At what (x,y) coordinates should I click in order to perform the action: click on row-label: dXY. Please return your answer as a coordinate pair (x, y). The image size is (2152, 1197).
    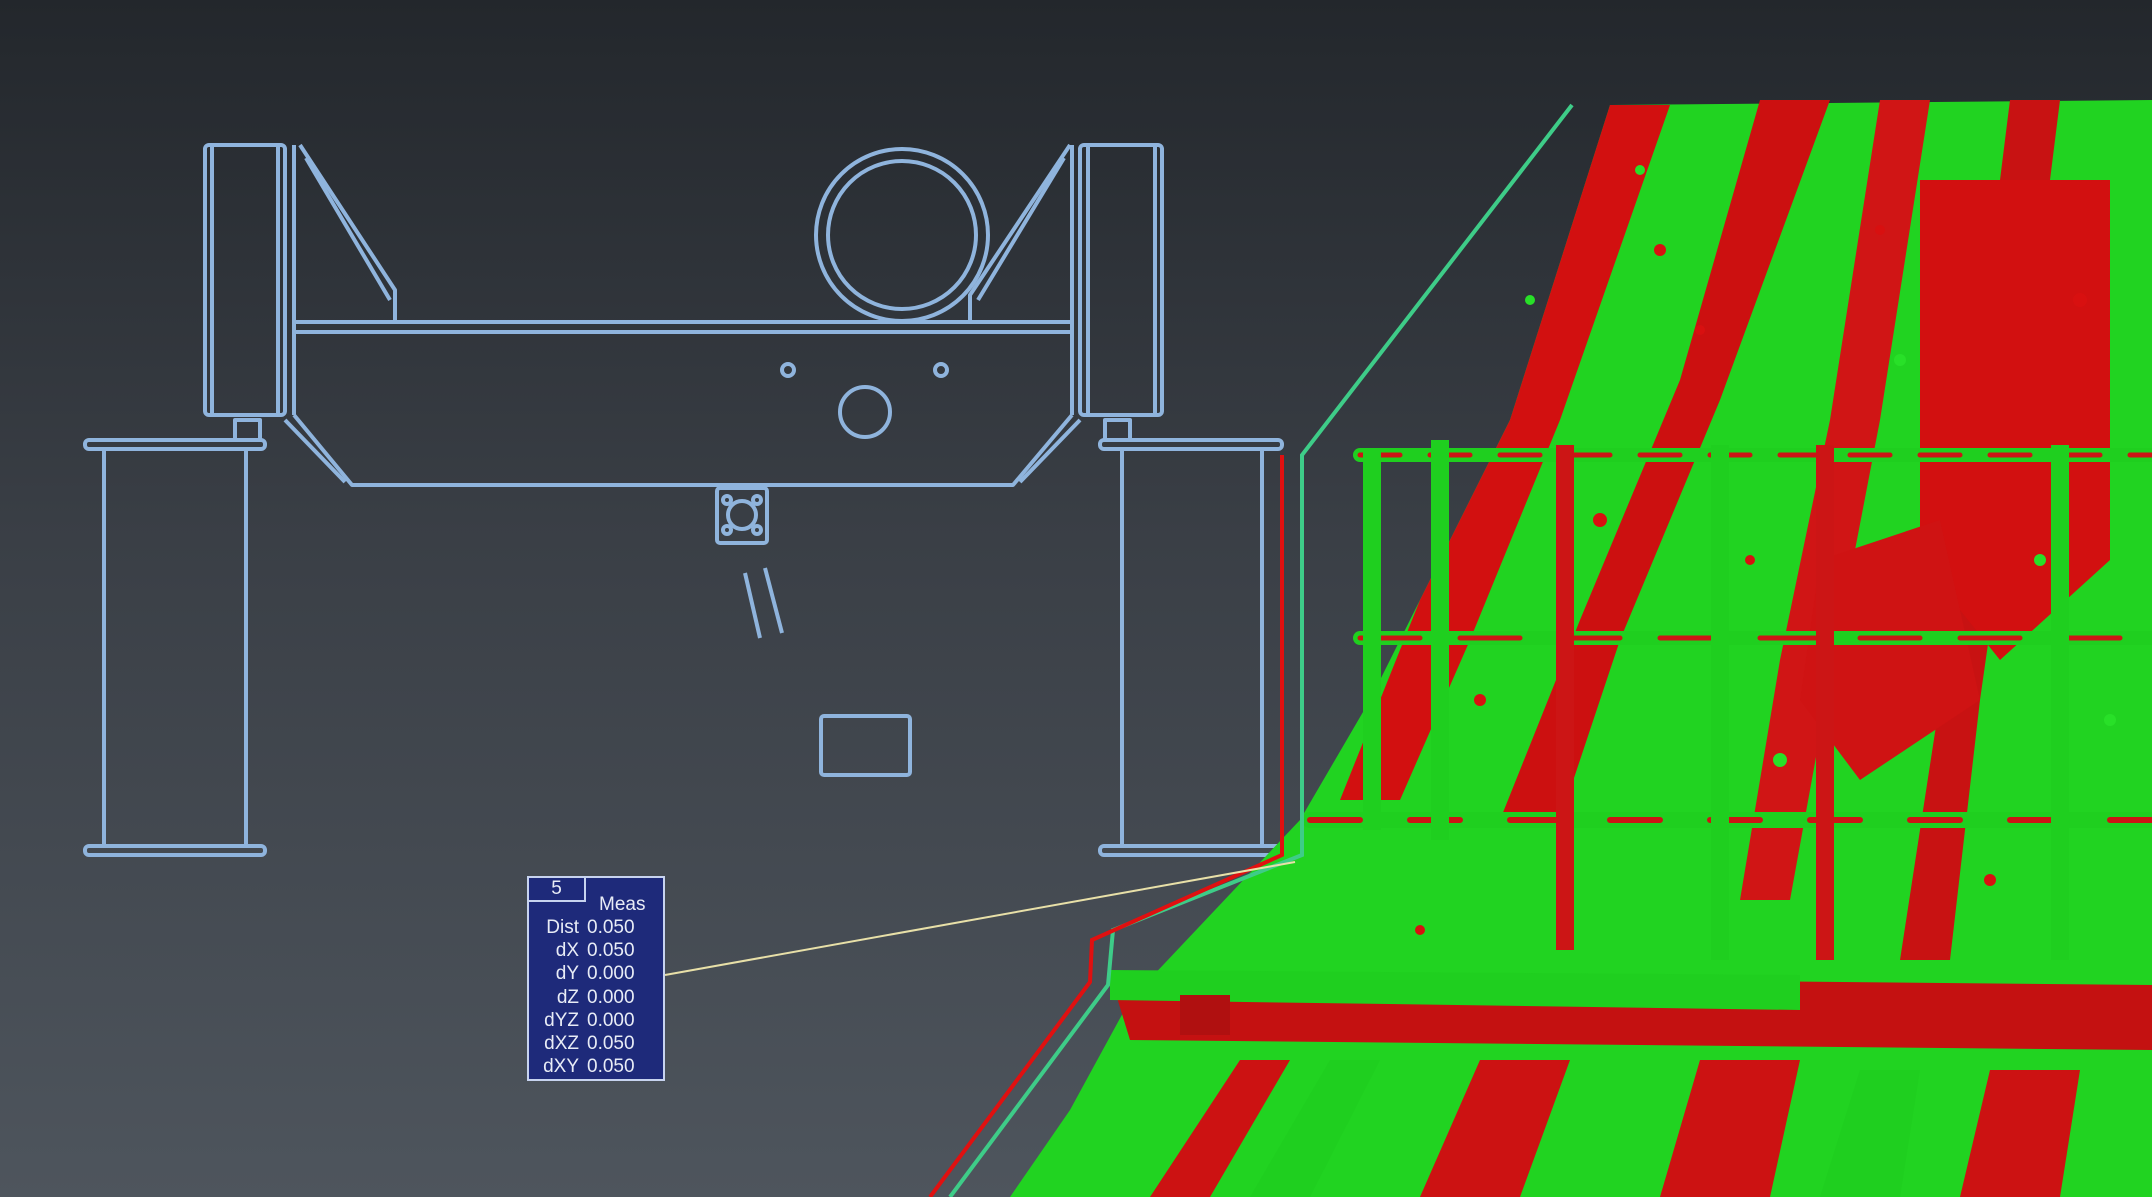
    Looking at the image, I should click on (561, 1067).